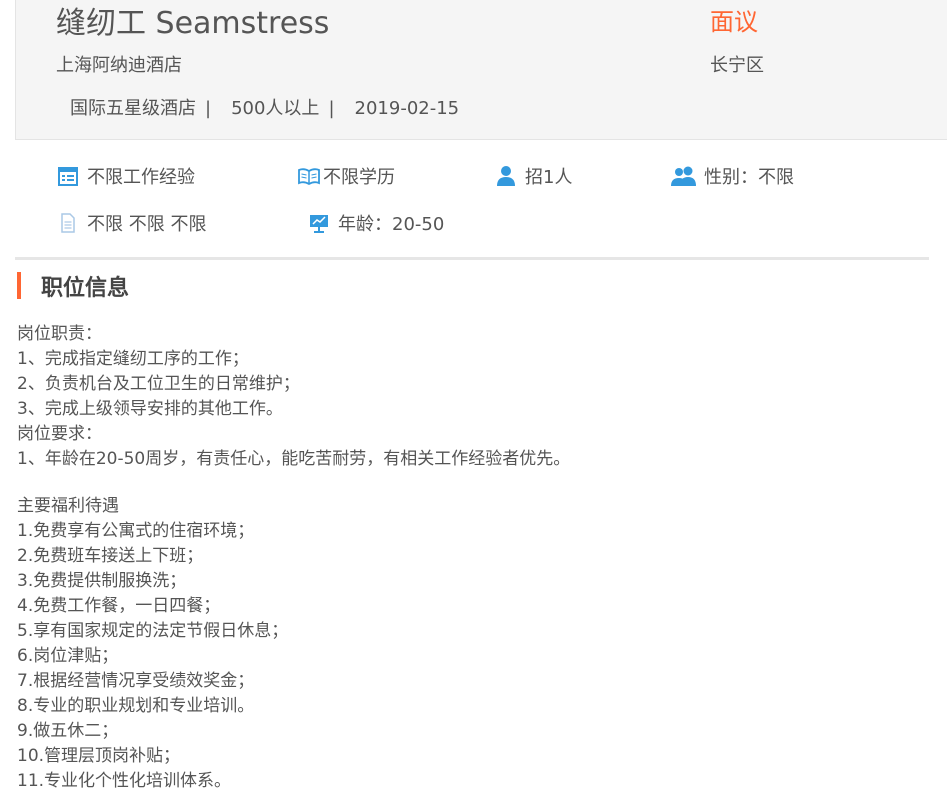 This screenshot has width=947, height=802. Describe the element at coordinates (102, 581) in the screenshot. I see `description-line: 3.免费提供制服换洗；` at that location.